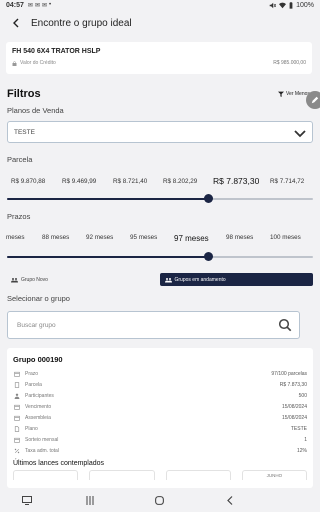 Image resolution: width=320 pixels, height=512 pixels. I want to click on notification-icons: ✉ ✉ ✉ •, so click(39, 5).